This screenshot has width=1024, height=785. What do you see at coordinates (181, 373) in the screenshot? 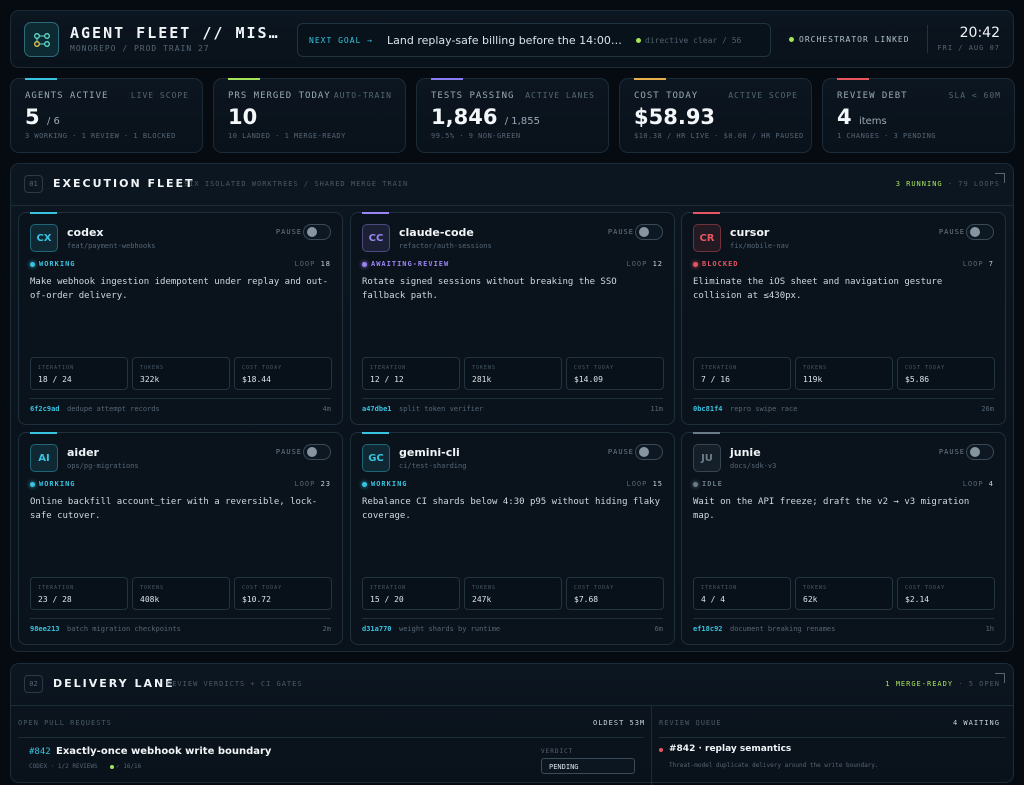
I see `metric-tokens: TOKENS 322k` at bounding box center [181, 373].